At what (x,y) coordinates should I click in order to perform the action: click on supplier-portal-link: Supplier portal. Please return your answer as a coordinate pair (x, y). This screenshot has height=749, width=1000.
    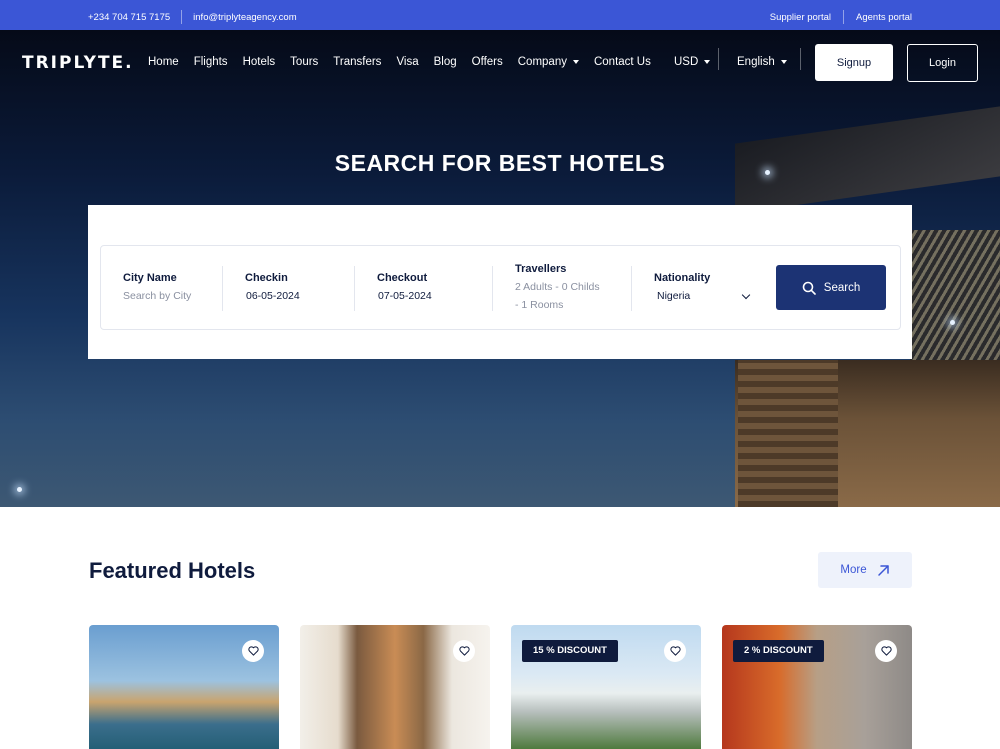
    Looking at the image, I should click on (800, 17).